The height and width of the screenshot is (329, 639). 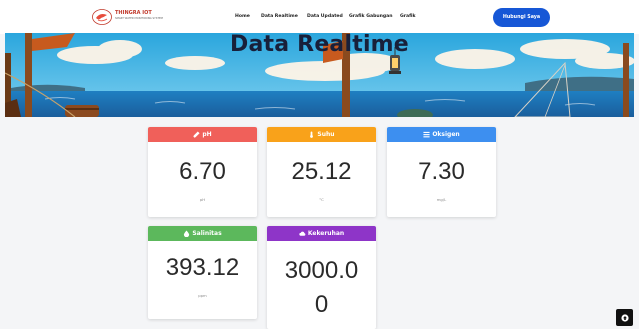 What do you see at coordinates (312, 134) in the screenshot?
I see `thermometer-icon` at bounding box center [312, 134].